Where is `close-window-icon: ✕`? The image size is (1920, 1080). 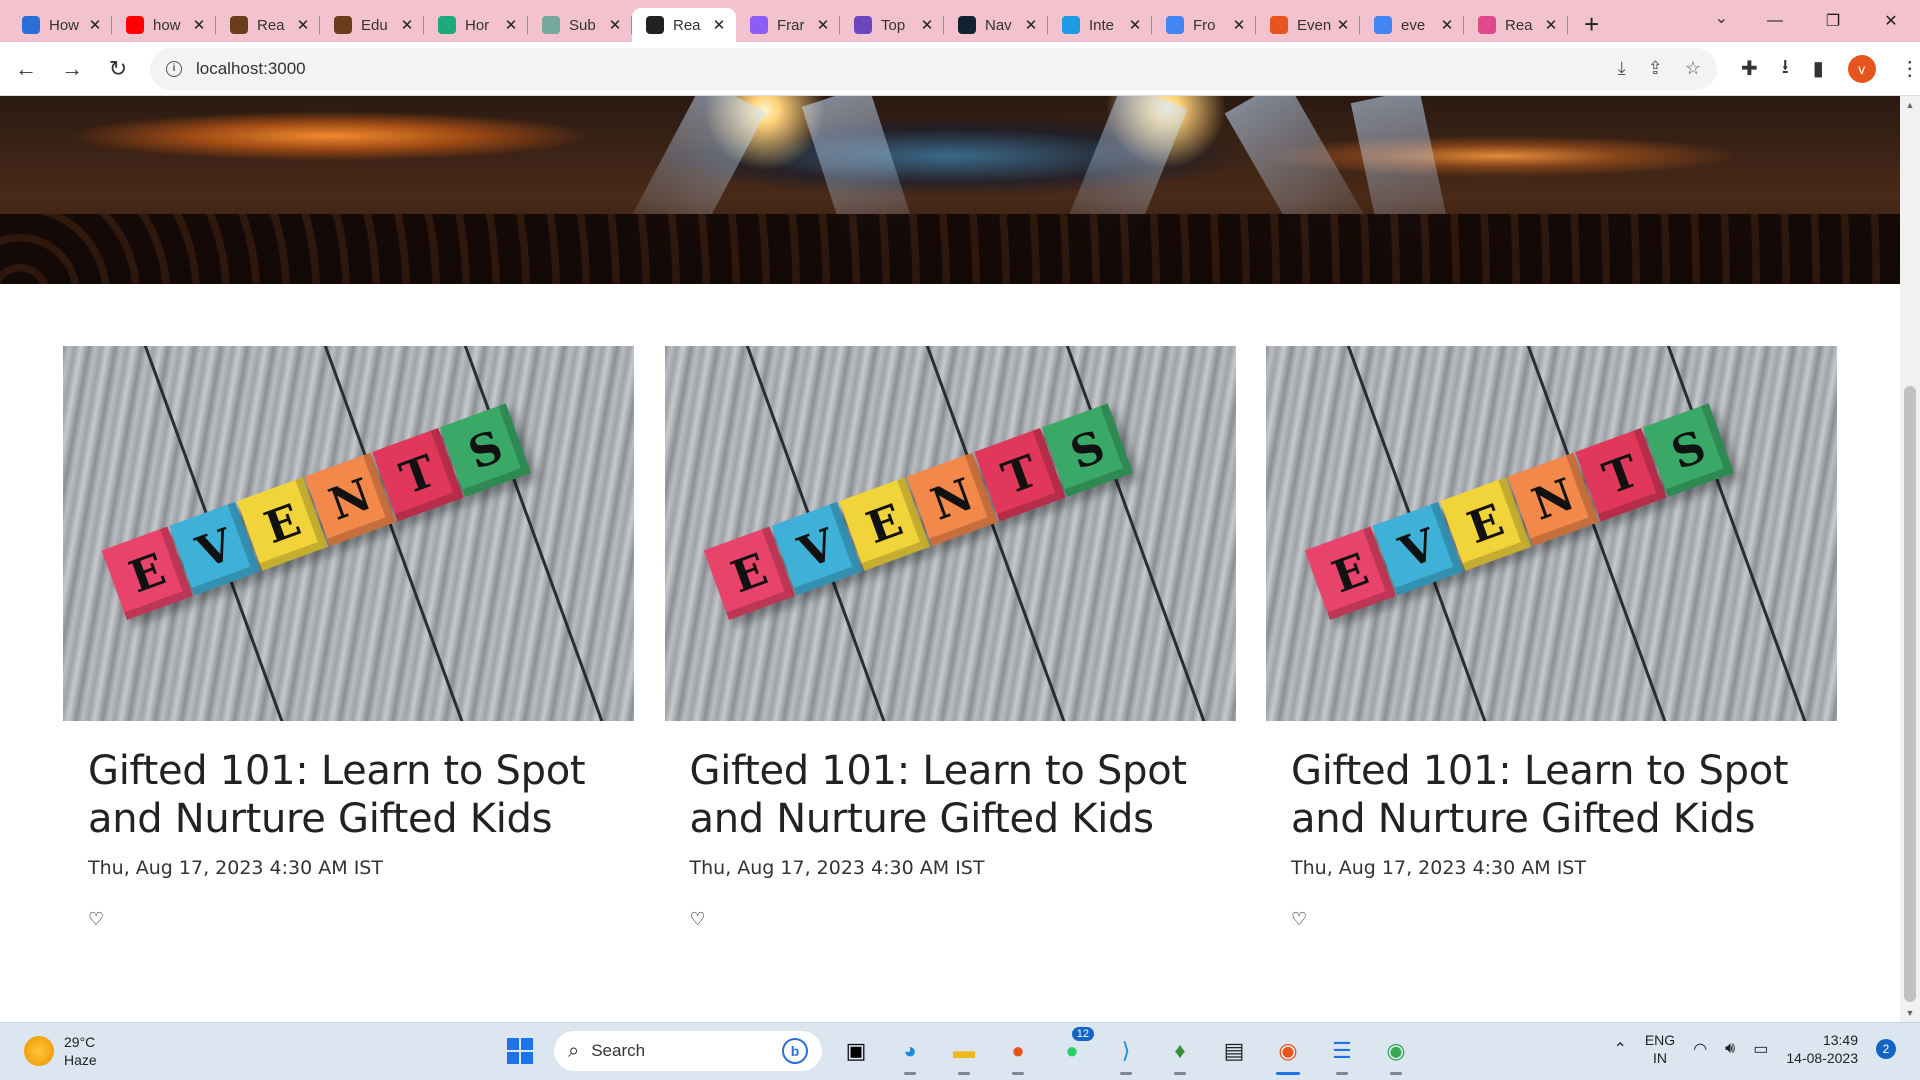
close-window-icon: ✕ is located at coordinates (1891, 21).